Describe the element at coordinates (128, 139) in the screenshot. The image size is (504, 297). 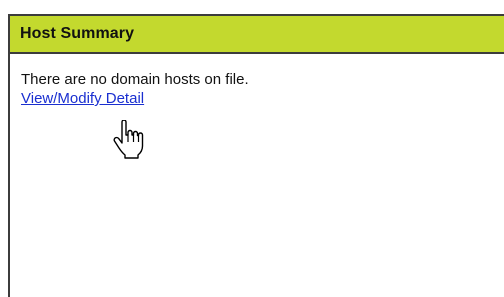
I see `hand-pointer-icon` at that location.